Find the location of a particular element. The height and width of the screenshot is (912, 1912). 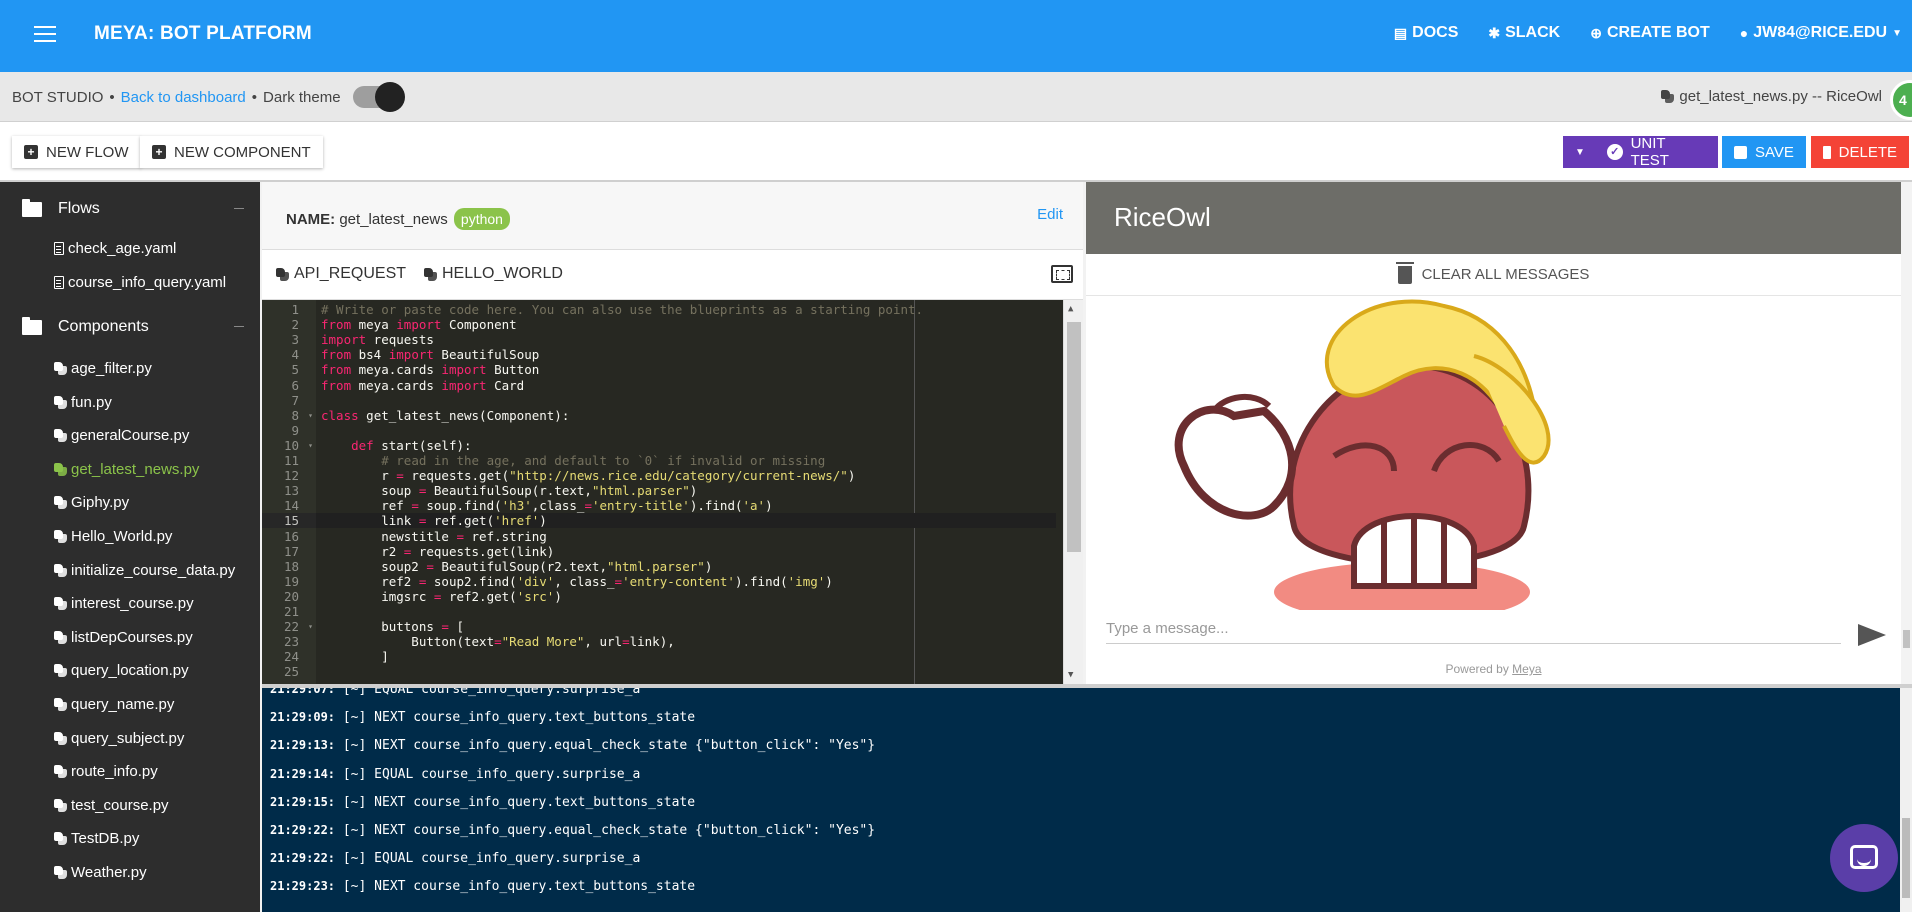

create-bot-link: ⊕ CREATE BOT is located at coordinates (1650, 33).